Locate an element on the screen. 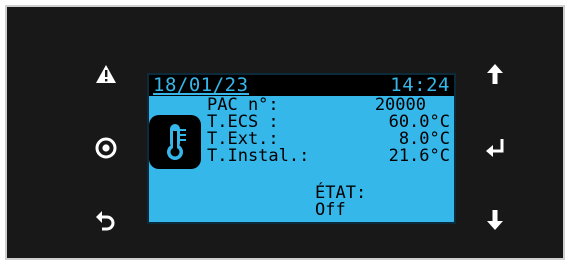  enter-button is located at coordinates (495, 148).